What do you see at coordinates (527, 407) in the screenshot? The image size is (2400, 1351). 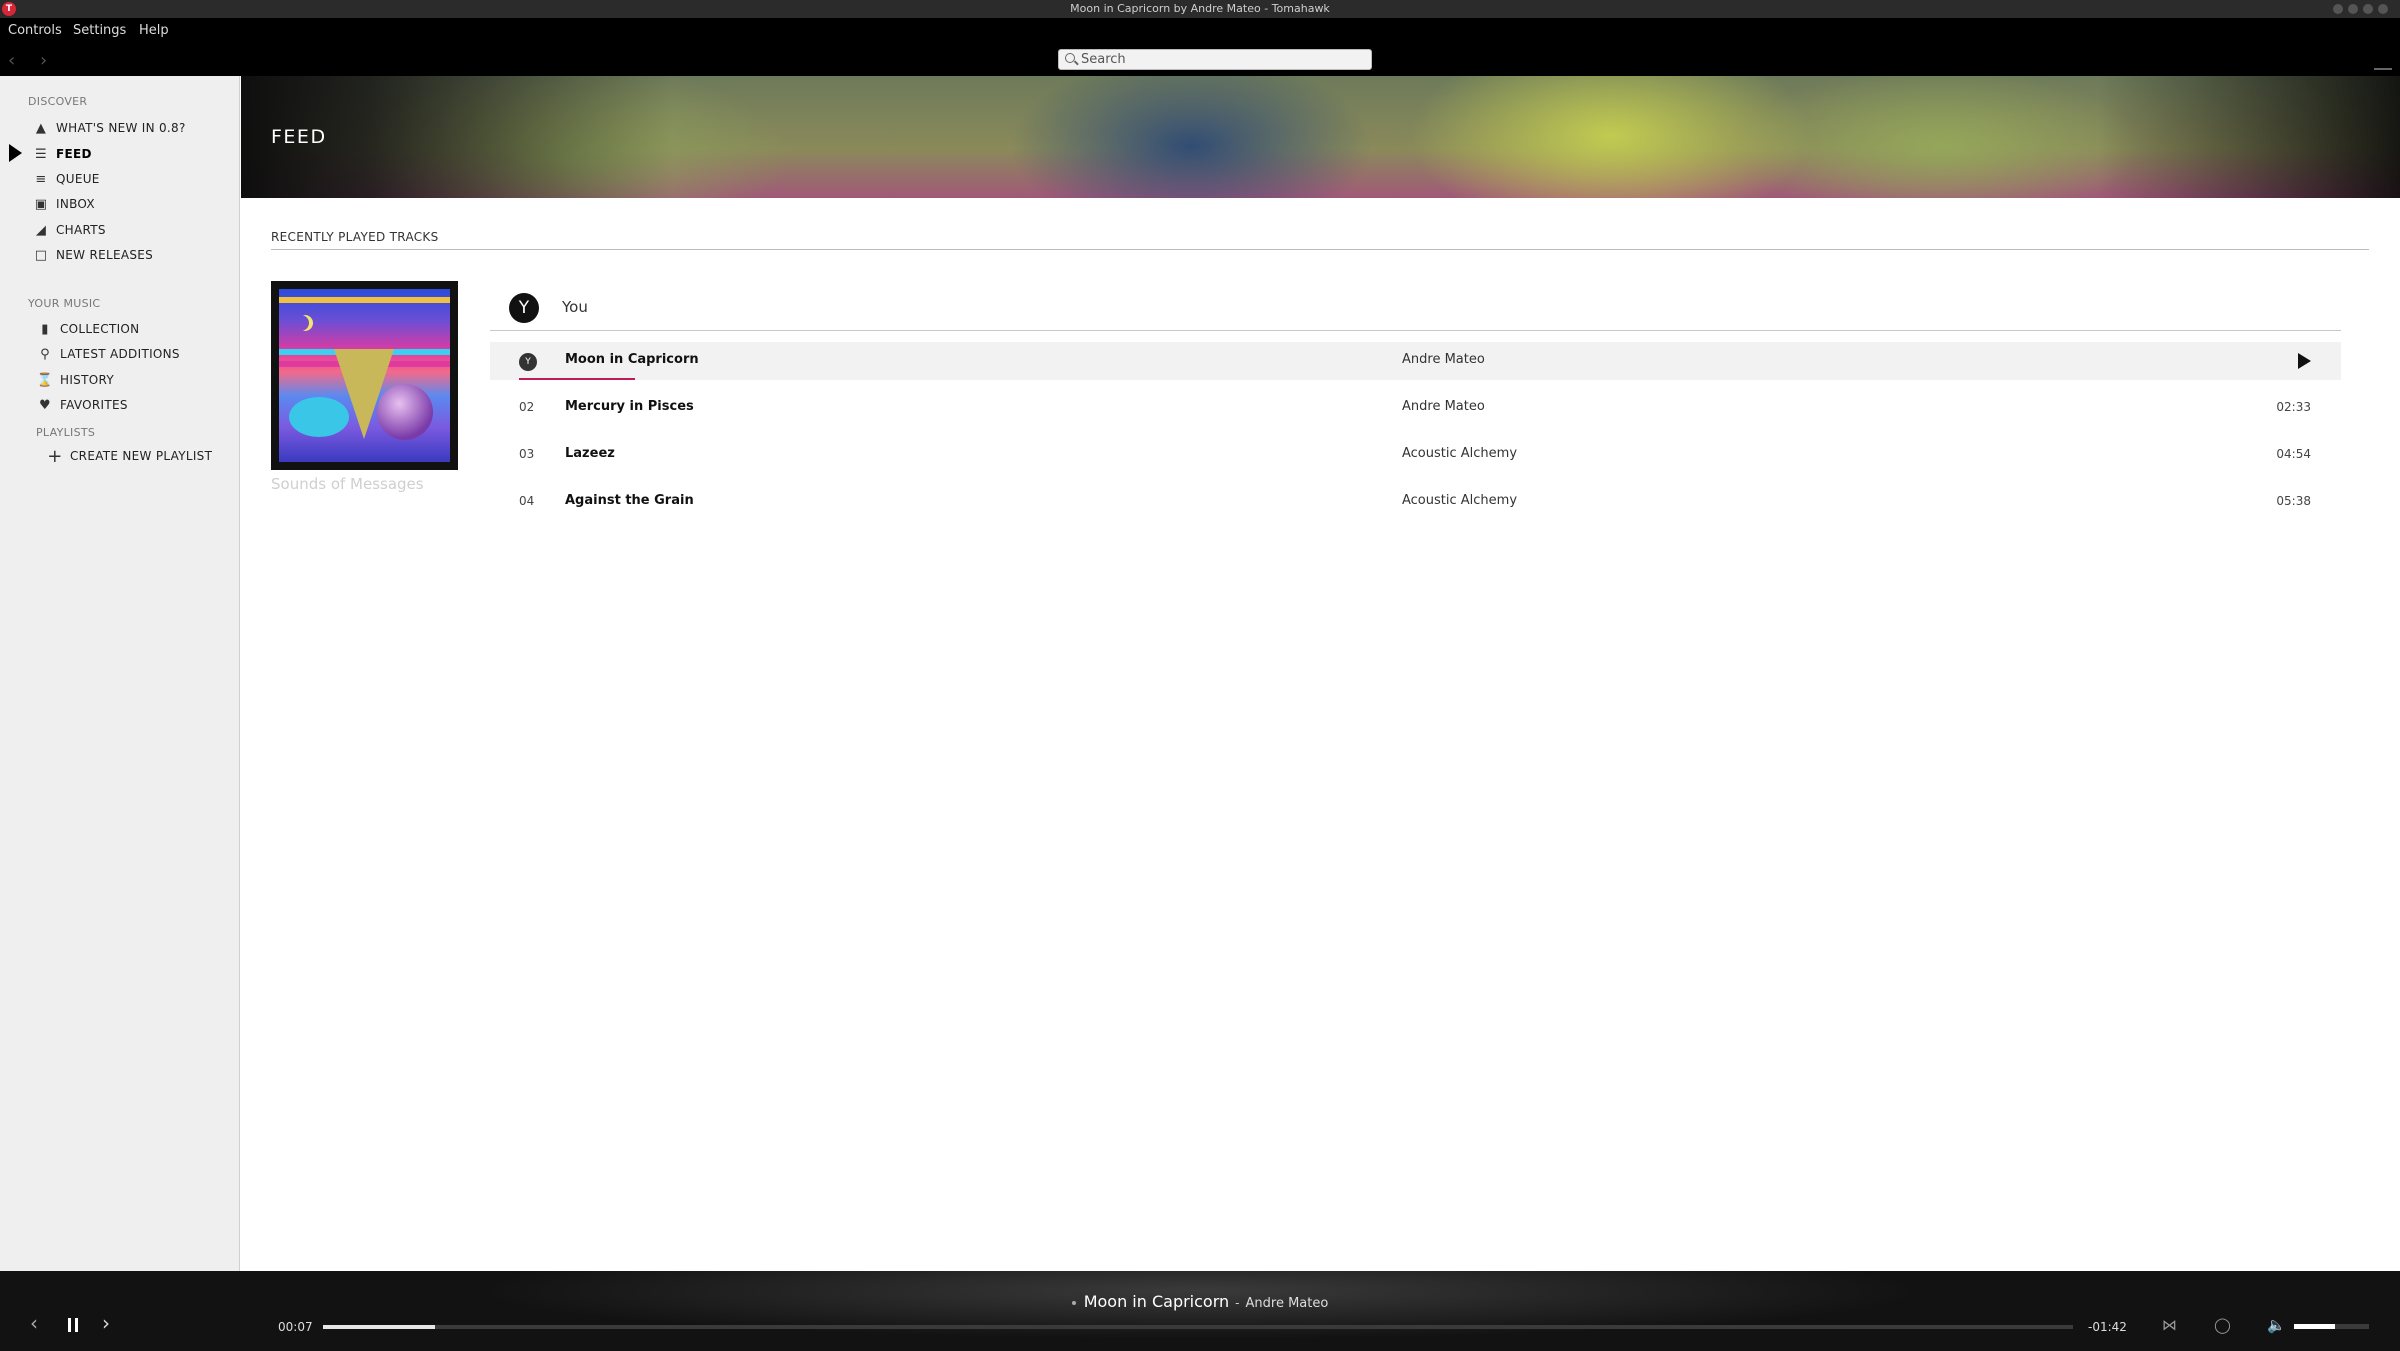 I see `track-number: 02` at bounding box center [527, 407].